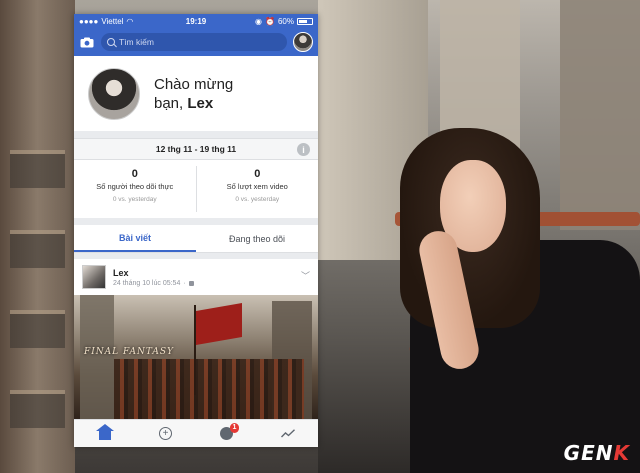 The image size is (640, 473). I want to click on post-header: Lex 24 tháng 10 lúc 05:54 · ﹀, so click(196, 277).